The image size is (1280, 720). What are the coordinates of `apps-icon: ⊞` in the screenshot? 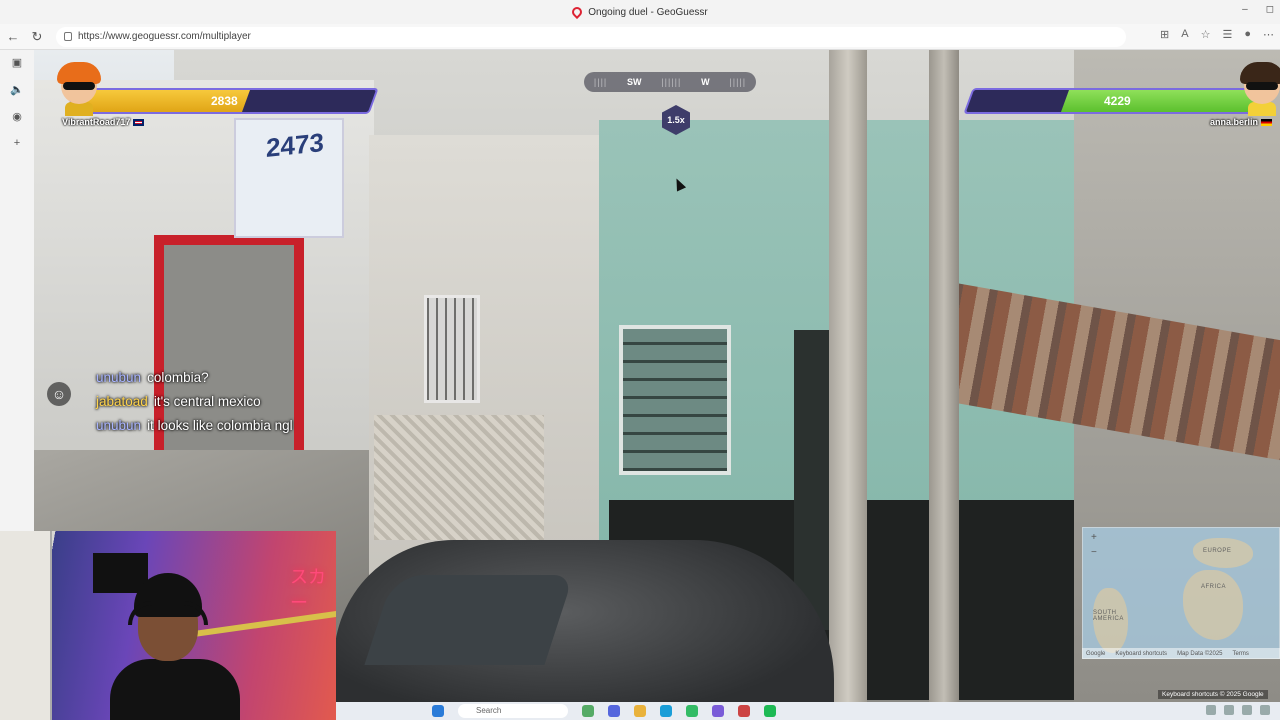 It's located at (1164, 34).